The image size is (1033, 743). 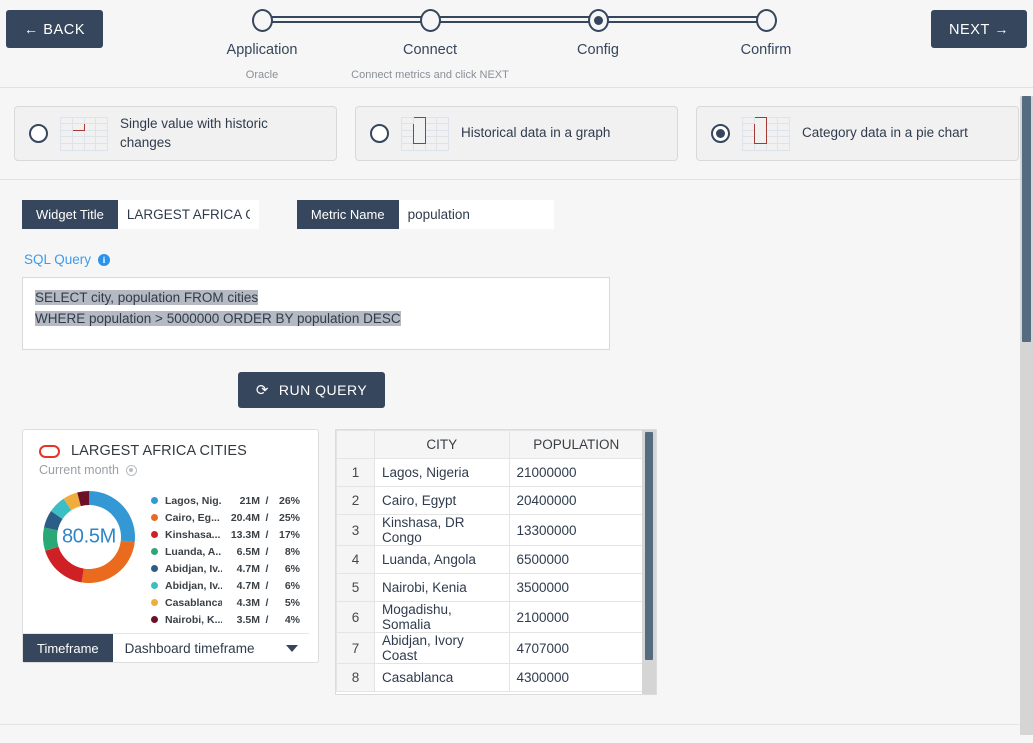 What do you see at coordinates (245, 534) in the screenshot?
I see `legend-value: 13.3M` at bounding box center [245, 534].